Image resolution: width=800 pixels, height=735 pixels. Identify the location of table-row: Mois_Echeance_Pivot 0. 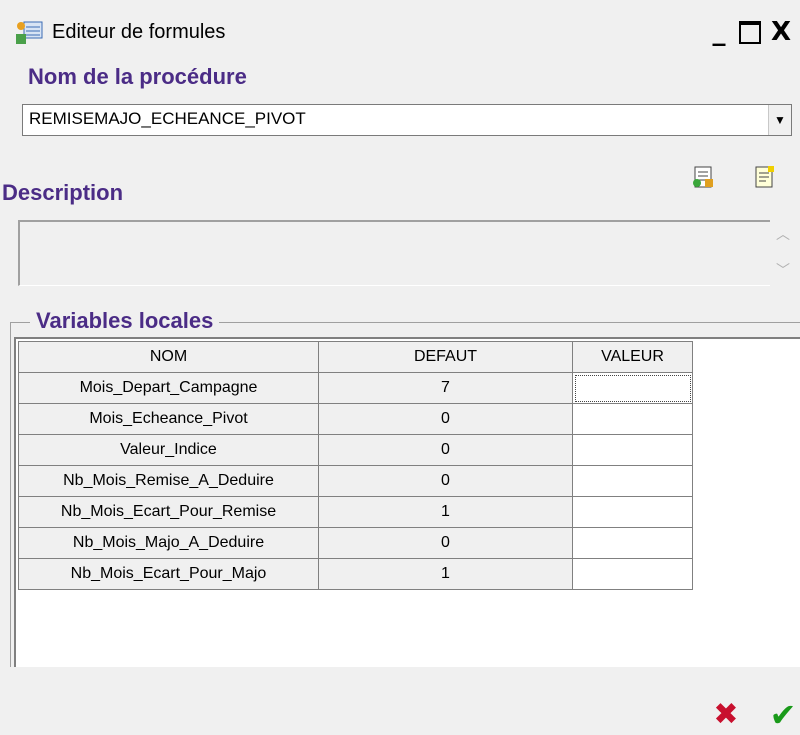
(355, 419).